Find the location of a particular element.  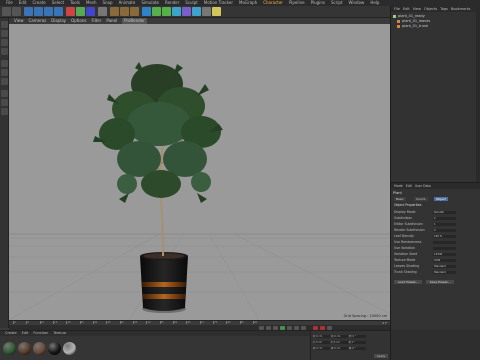

subdivision-surface-icon is located at coordinates (156, 11).